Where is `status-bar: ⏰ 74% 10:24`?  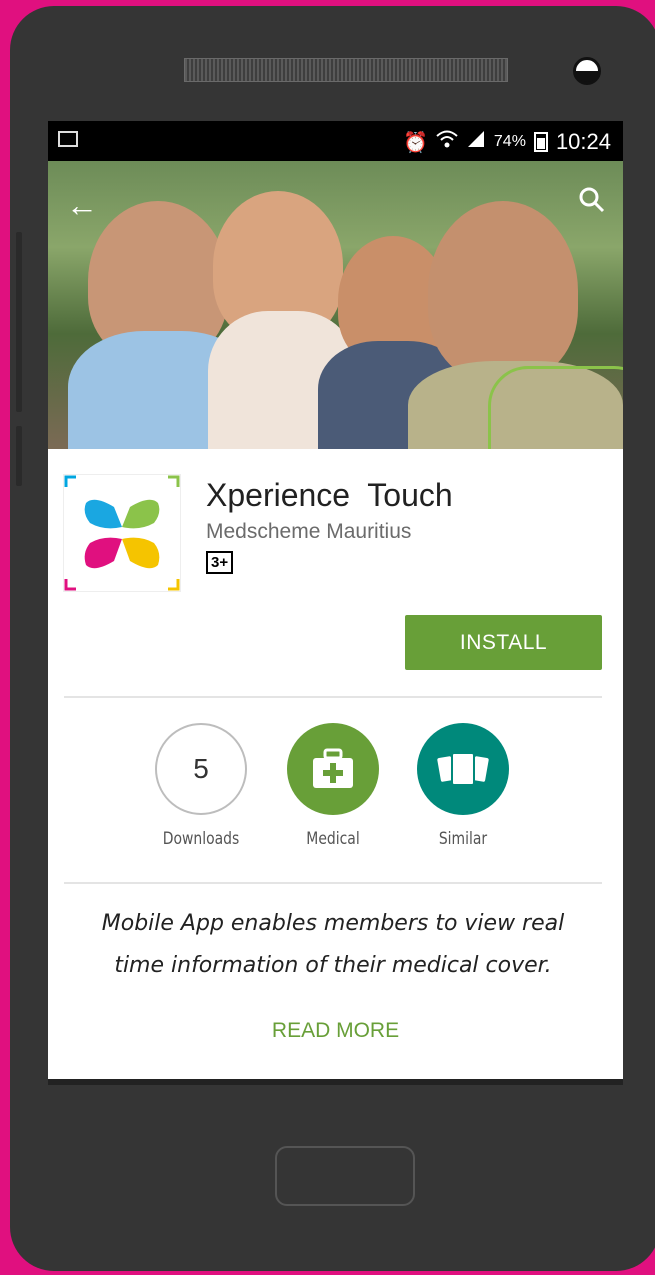
status-bar: ⏰ 74% 10:24 is located at coordinates (335, 141).